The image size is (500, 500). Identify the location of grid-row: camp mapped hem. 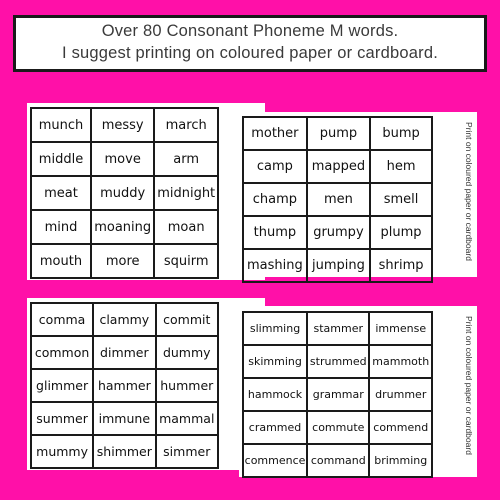
(337, 166).